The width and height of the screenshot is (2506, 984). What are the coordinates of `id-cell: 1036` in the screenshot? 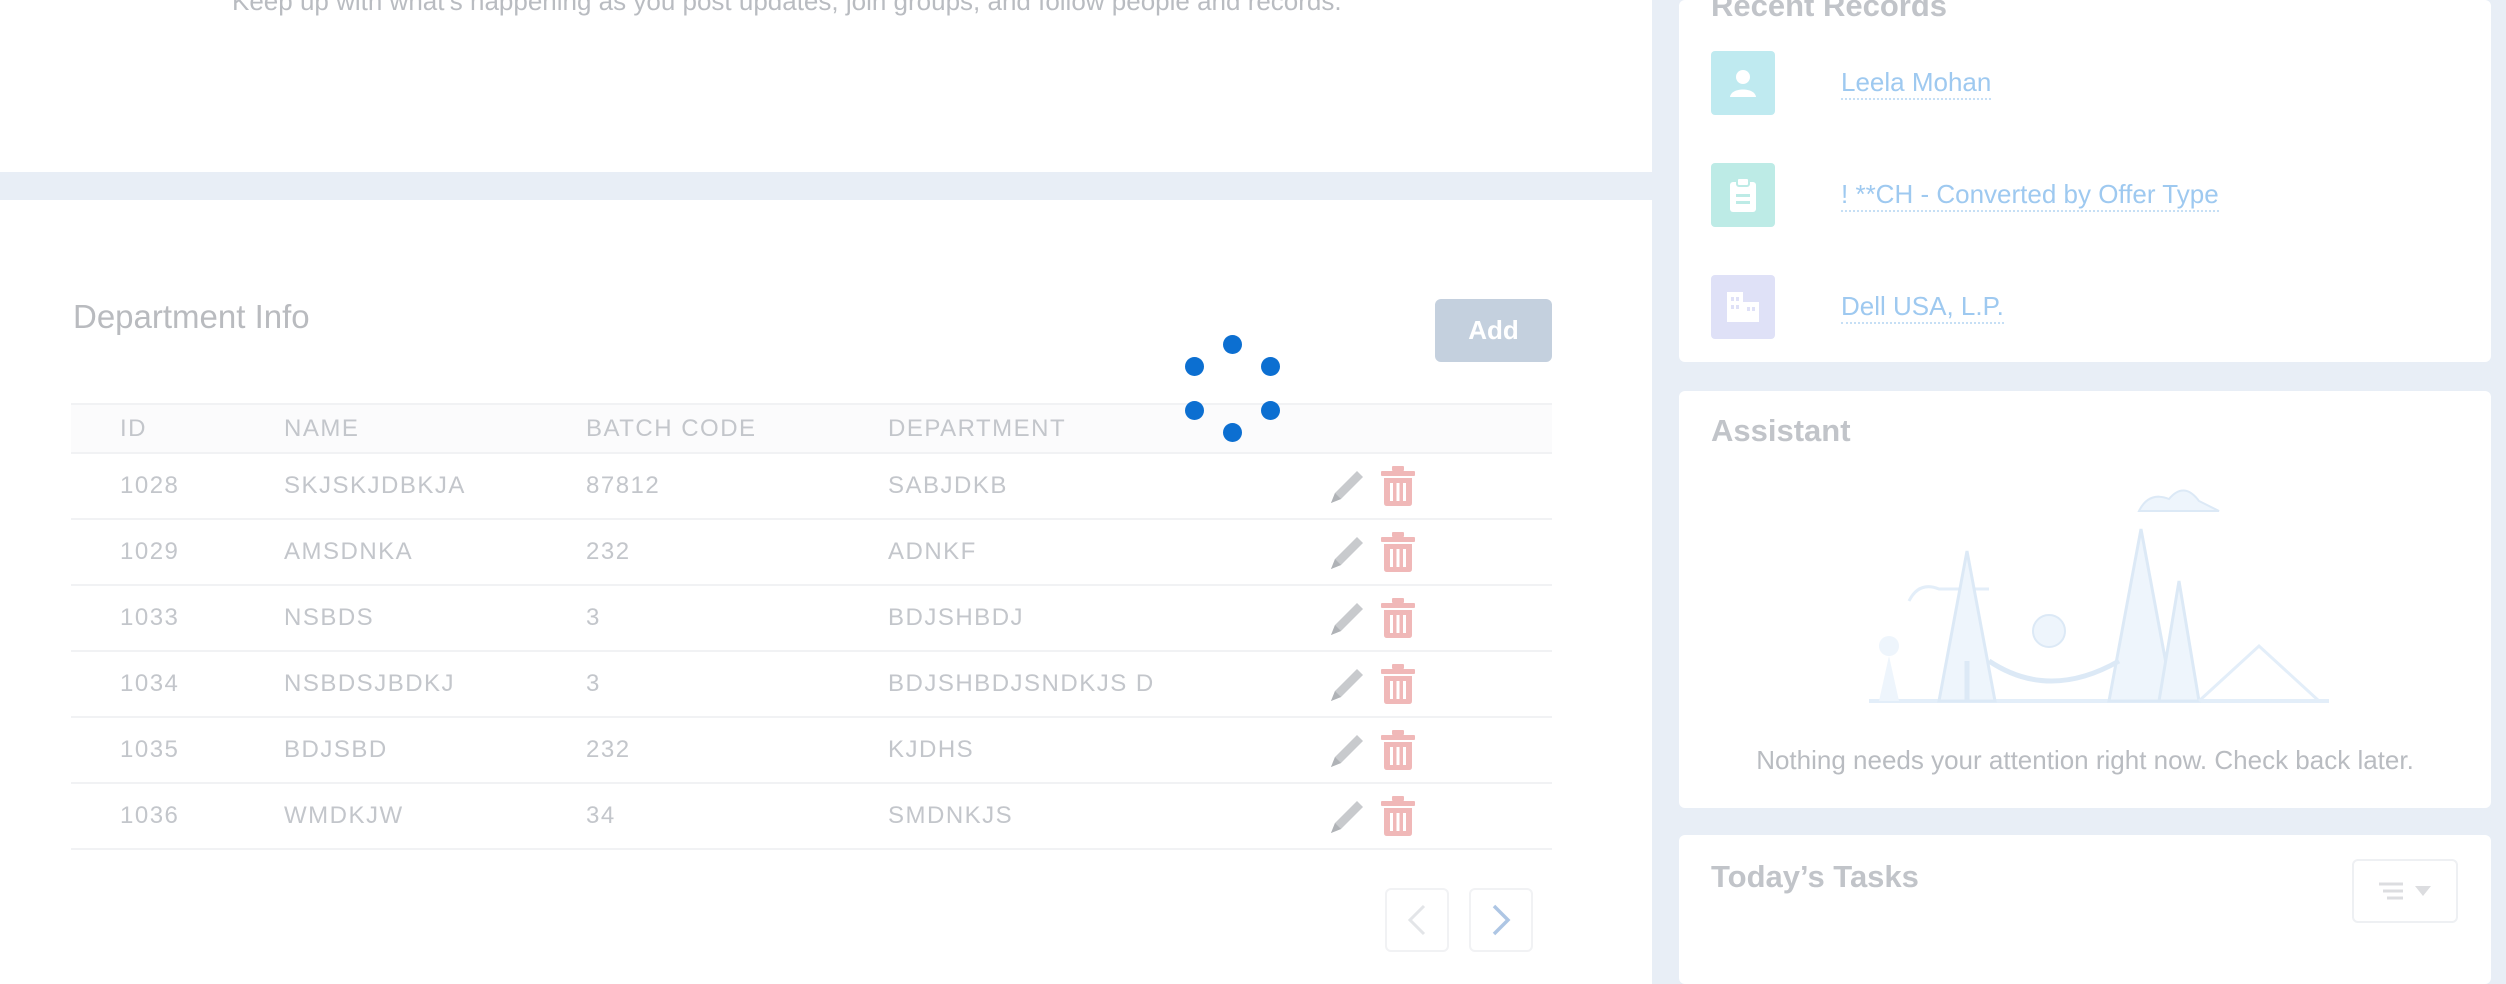 It's located at (177, 816).